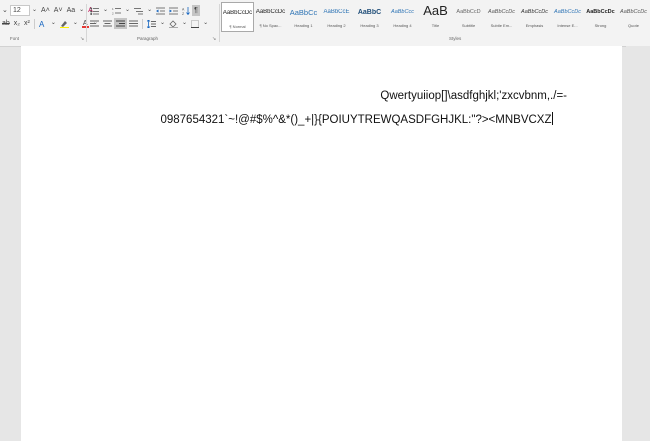  Describe the element at coordinates (369, 17) in the screenshot. I see `style-heading-3: AaBbC Heading 3` at that location.